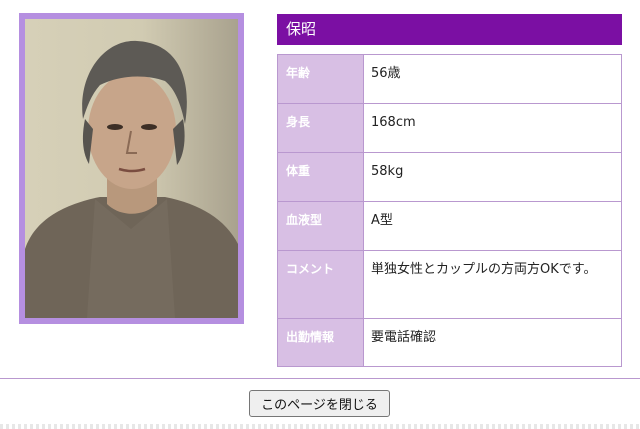  Describe the element at coordinates (449, 29) in the screenshot. I see `profile-name-heading: 保昭` at that location.